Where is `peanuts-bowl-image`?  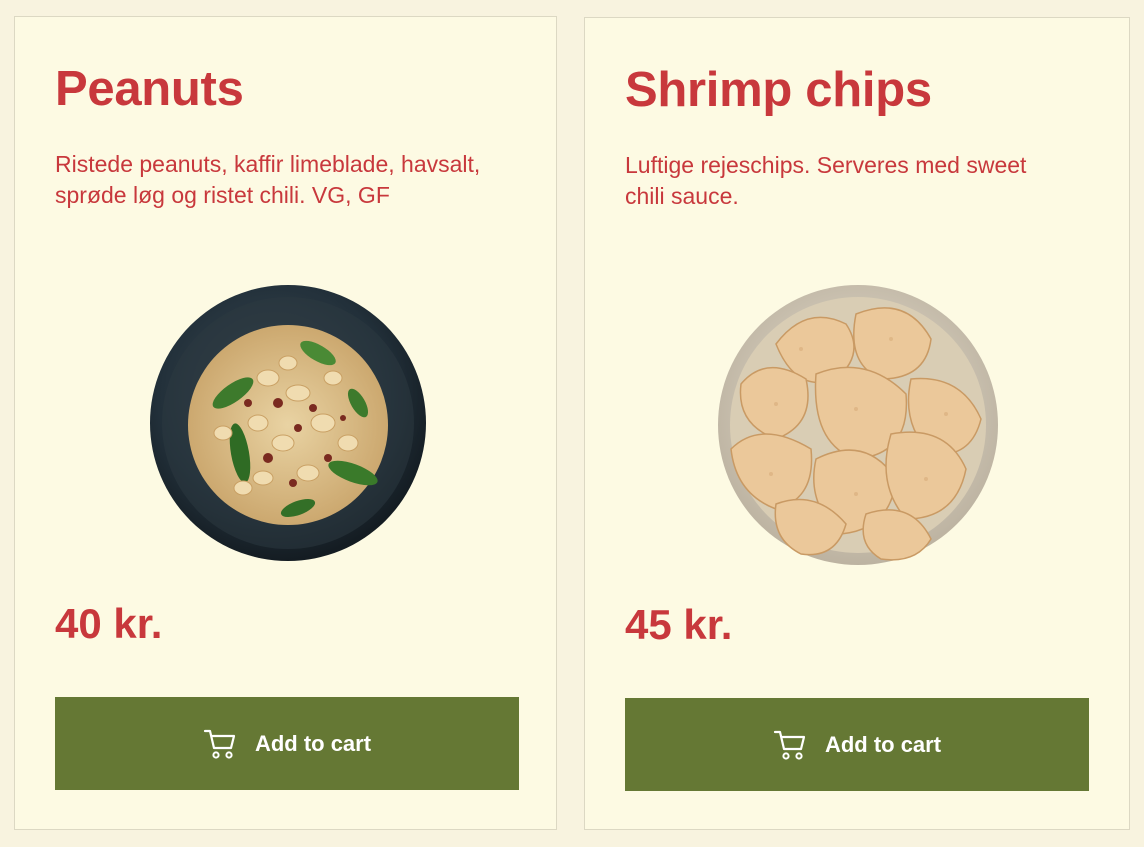
peanuts-bowl-image is located at coordinates (288, 423).